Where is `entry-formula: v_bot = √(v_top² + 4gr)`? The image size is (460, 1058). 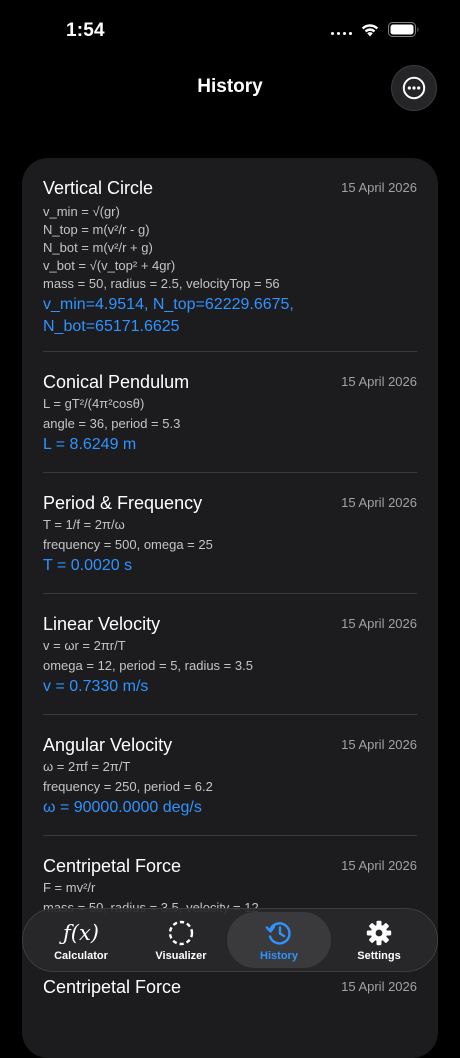
entry-formula: v_bot = √(v_top² + 4gr) is located at coordinates (109, 265).